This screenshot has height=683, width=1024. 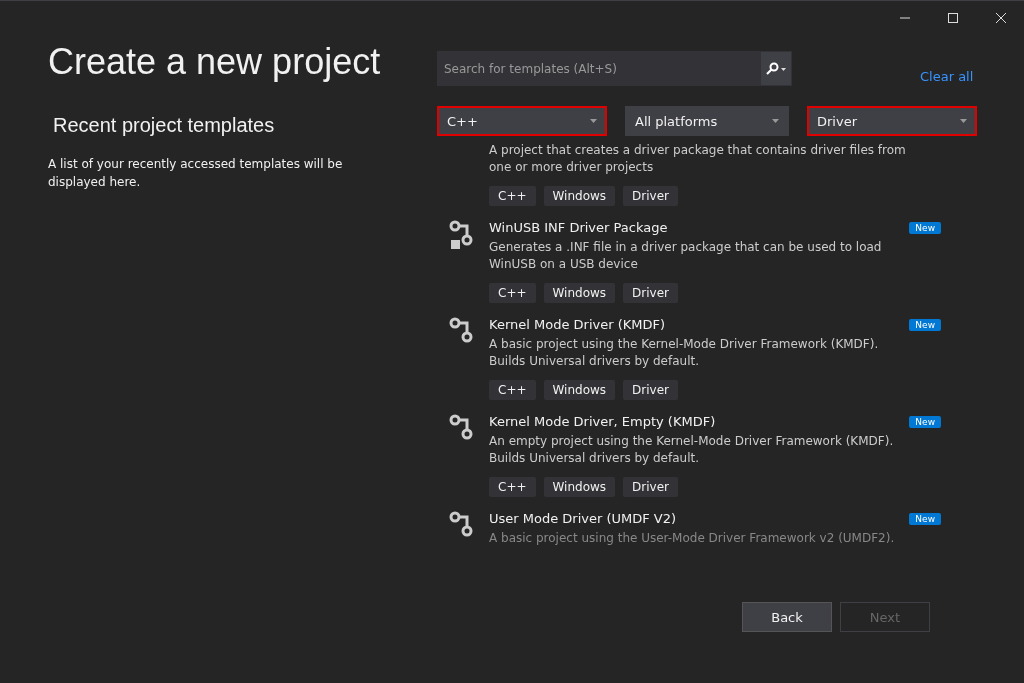 I want to click on template-title: User Mode Driver (UMDF V2), so click(x=583, y=518).